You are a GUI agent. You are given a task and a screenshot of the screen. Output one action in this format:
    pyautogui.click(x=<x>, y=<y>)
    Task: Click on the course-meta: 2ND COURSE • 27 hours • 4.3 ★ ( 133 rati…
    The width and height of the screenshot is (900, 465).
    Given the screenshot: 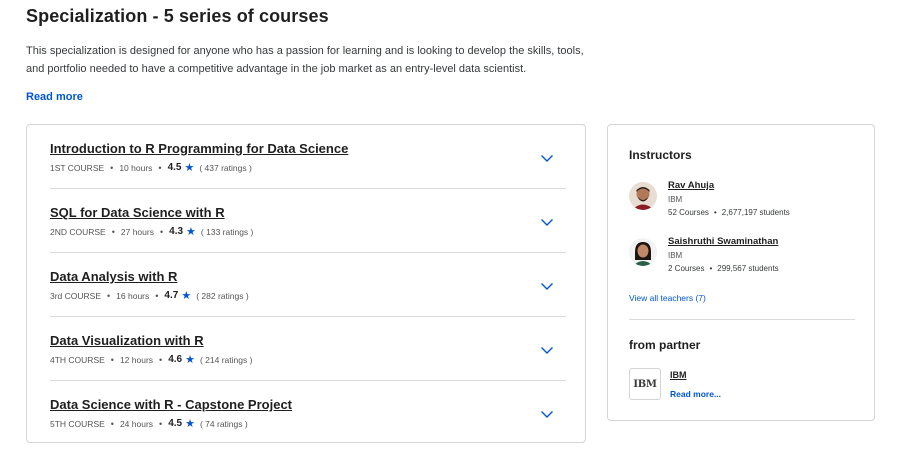 What is the action you would take?
    pyautogui.click(x=152, y=232)
    